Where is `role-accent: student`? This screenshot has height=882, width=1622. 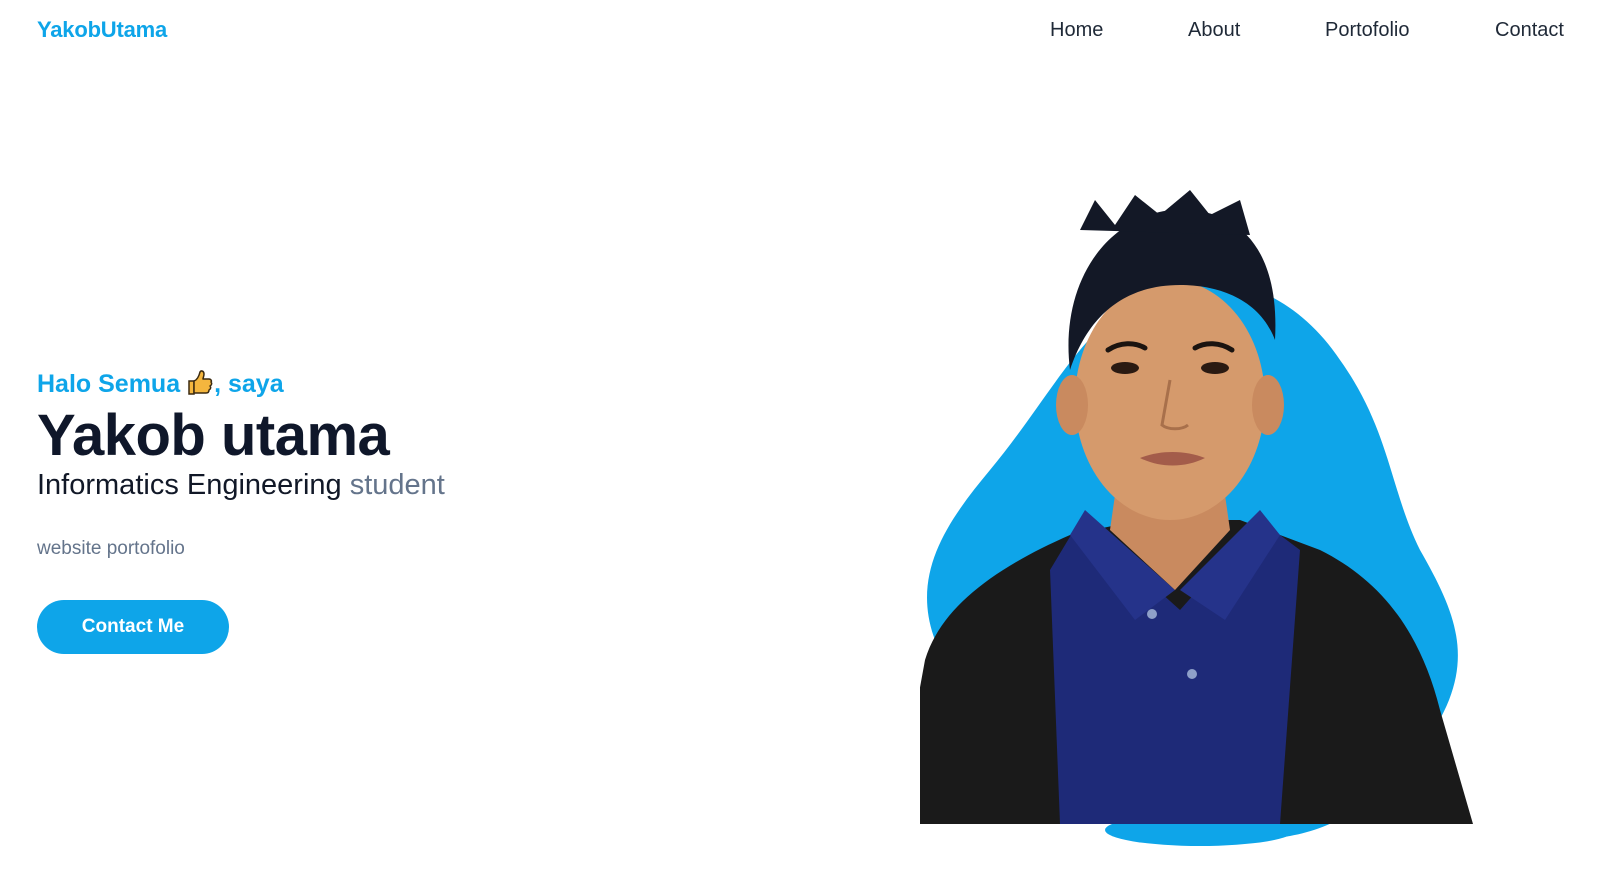
role-accent: student is located at coordinates (397, 485).